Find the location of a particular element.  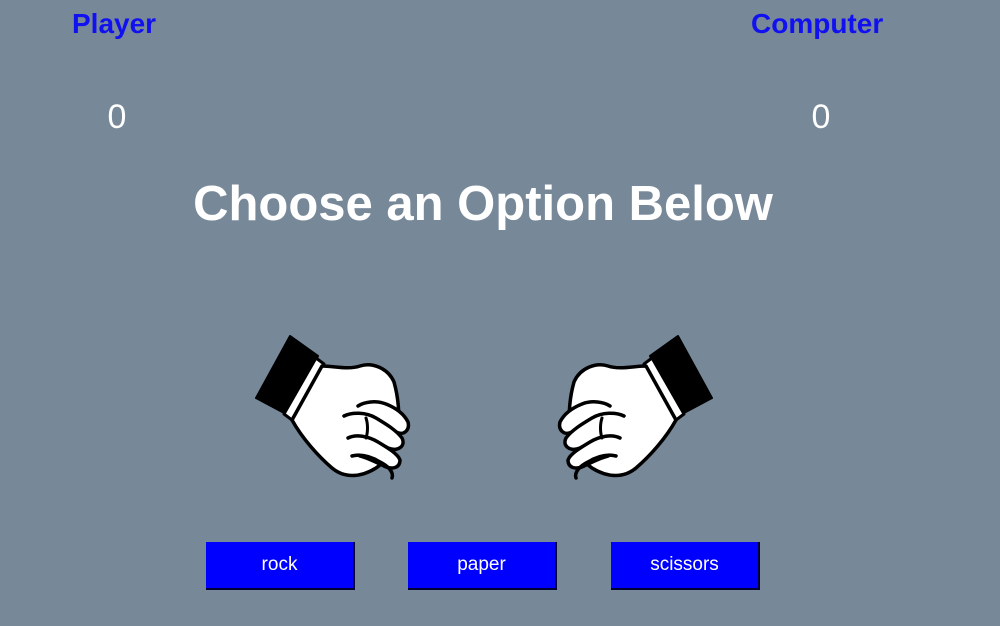

rock-button: rock is located at coordinates (280, 566).